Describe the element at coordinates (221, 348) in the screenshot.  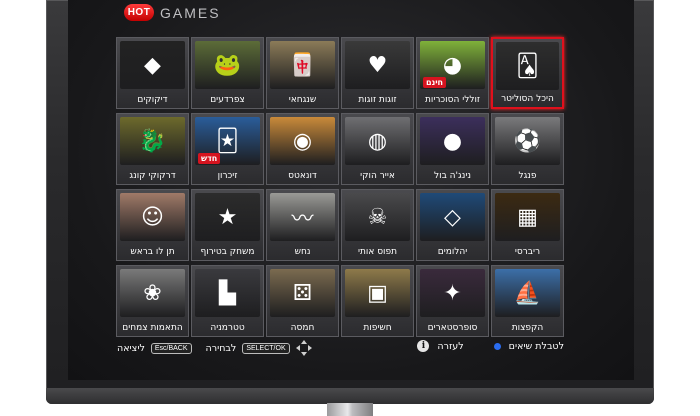
I see `select-label: לבחירה` at that location.